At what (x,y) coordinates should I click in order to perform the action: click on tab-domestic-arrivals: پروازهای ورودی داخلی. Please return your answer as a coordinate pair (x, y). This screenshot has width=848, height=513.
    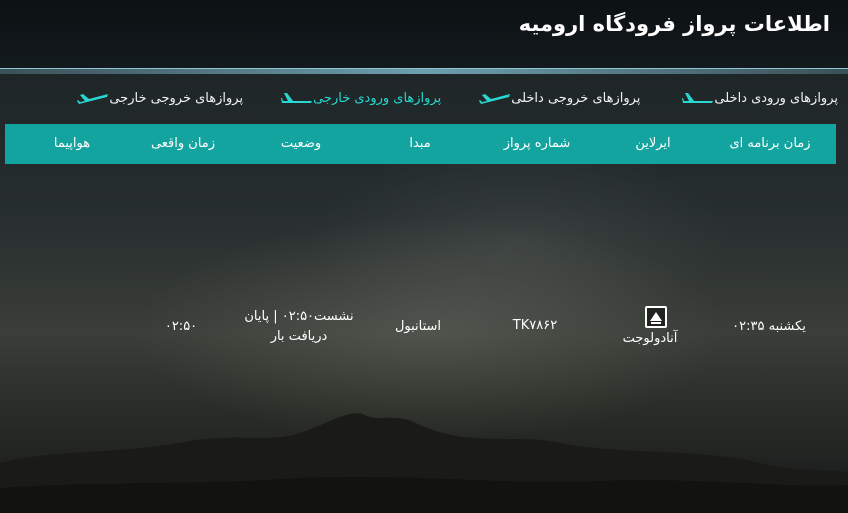
    Looking at the image, I should click on (757, 98).